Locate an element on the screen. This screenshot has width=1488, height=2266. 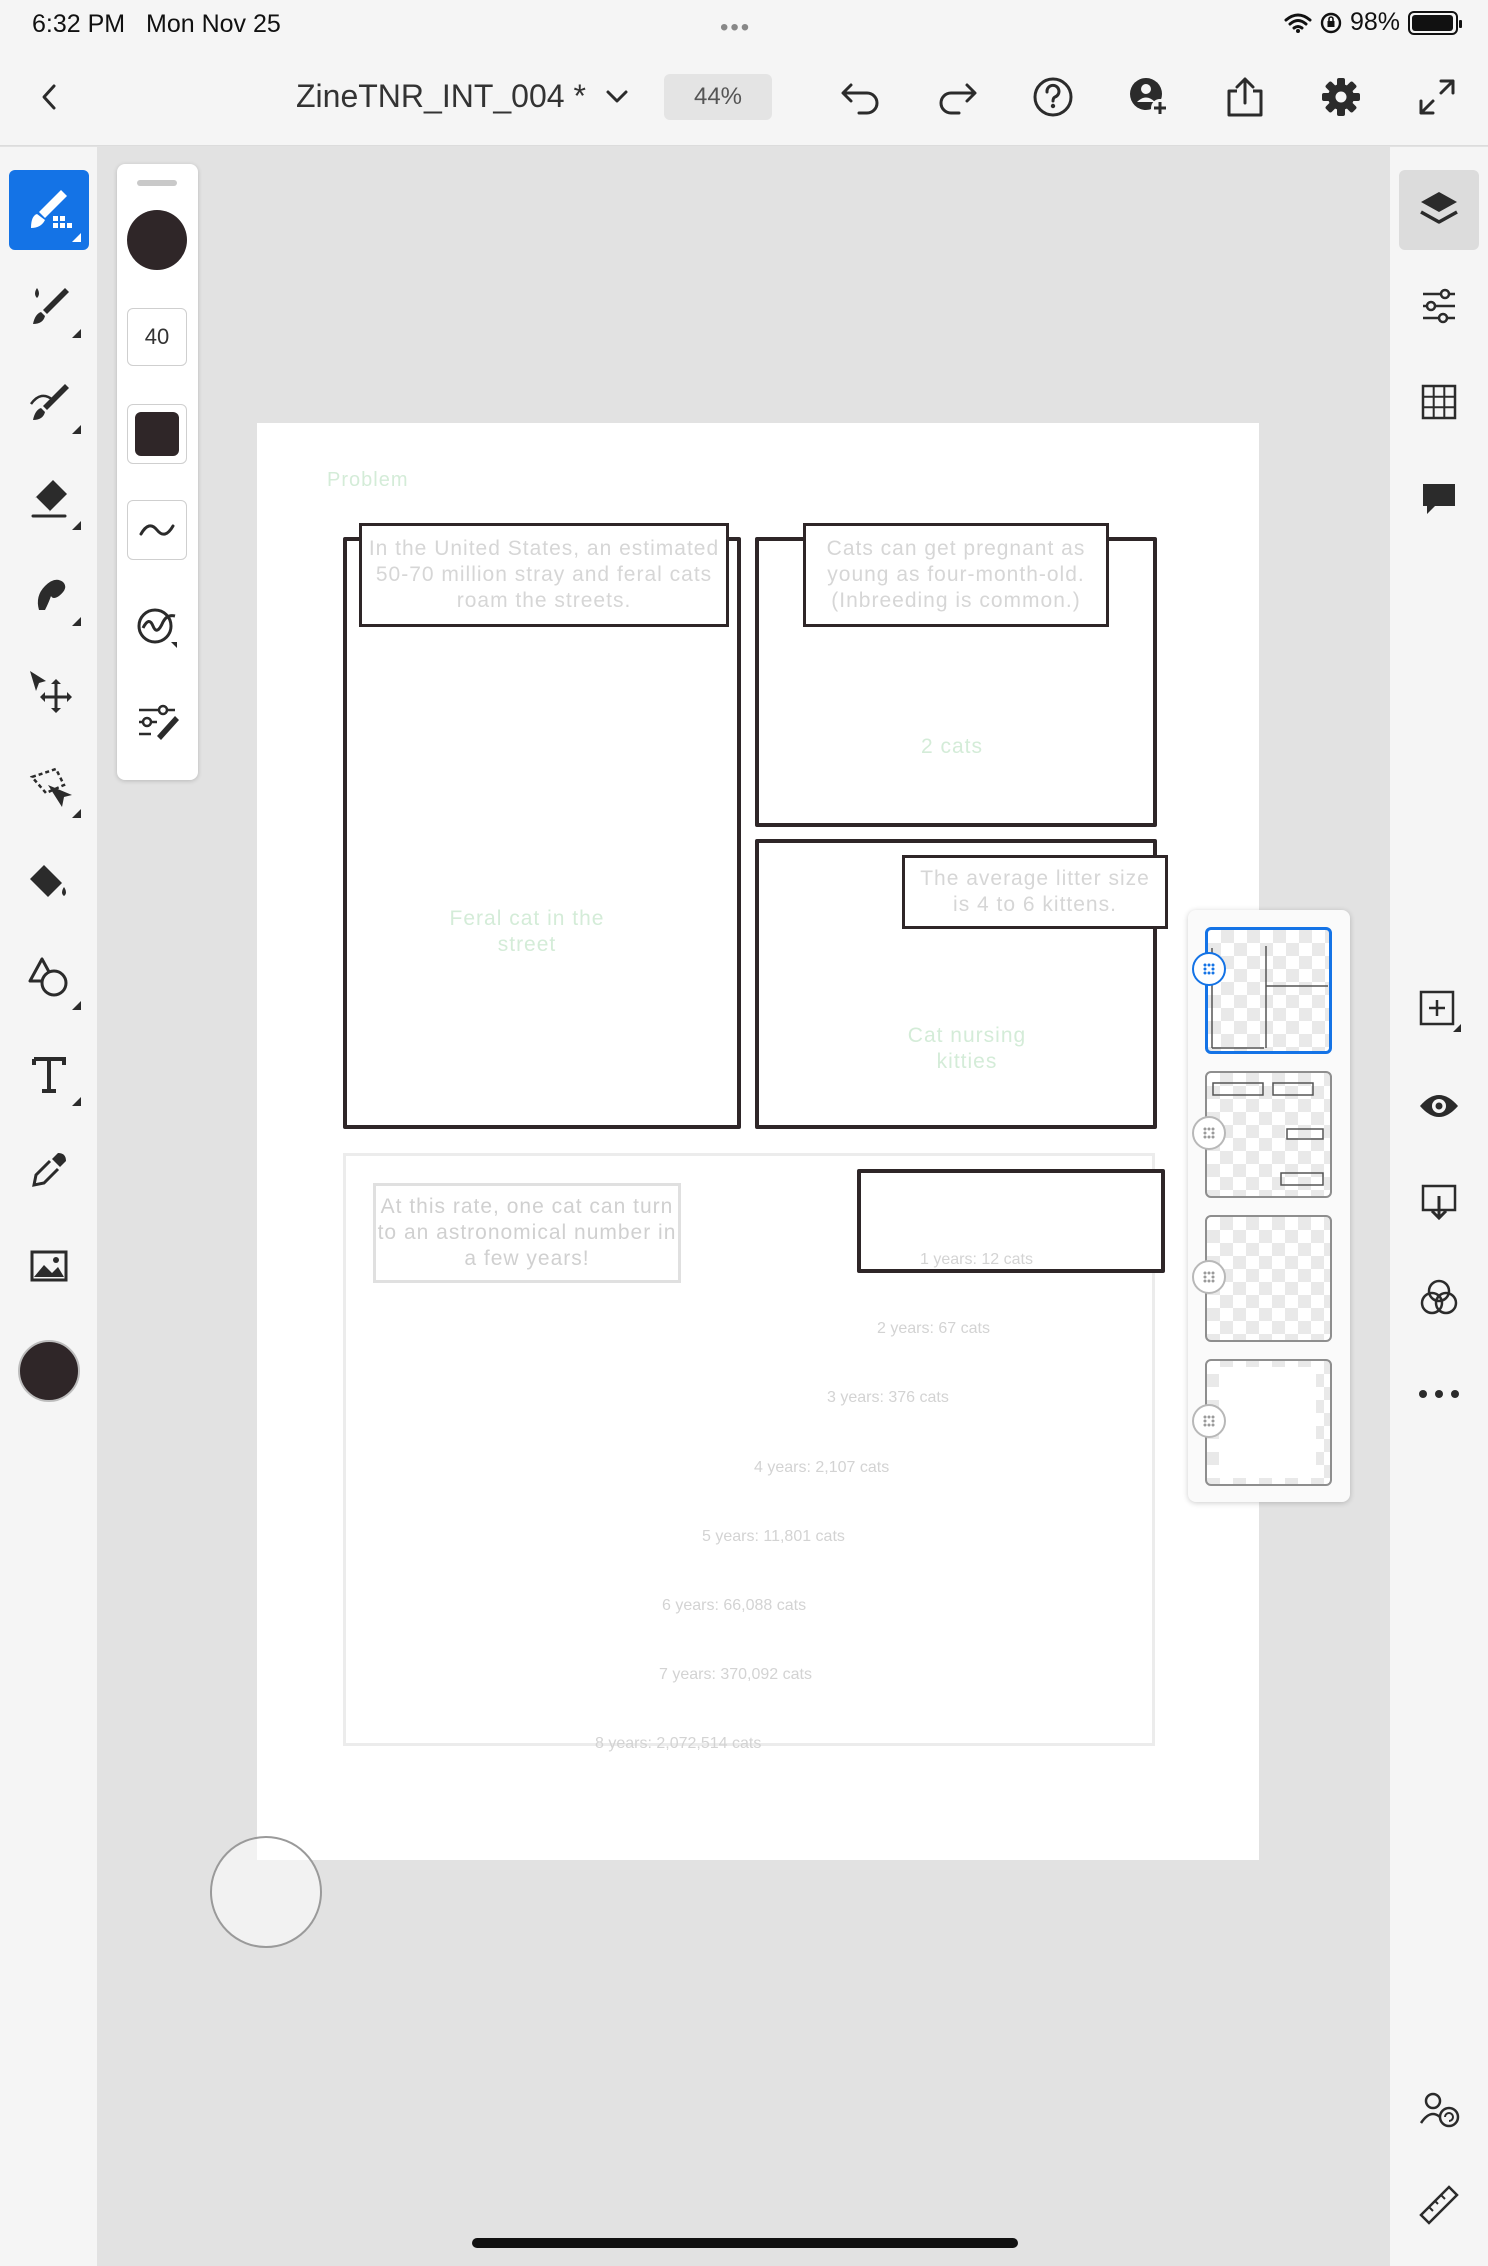
paint-bucket-icon is located at coordinates (48, 881).